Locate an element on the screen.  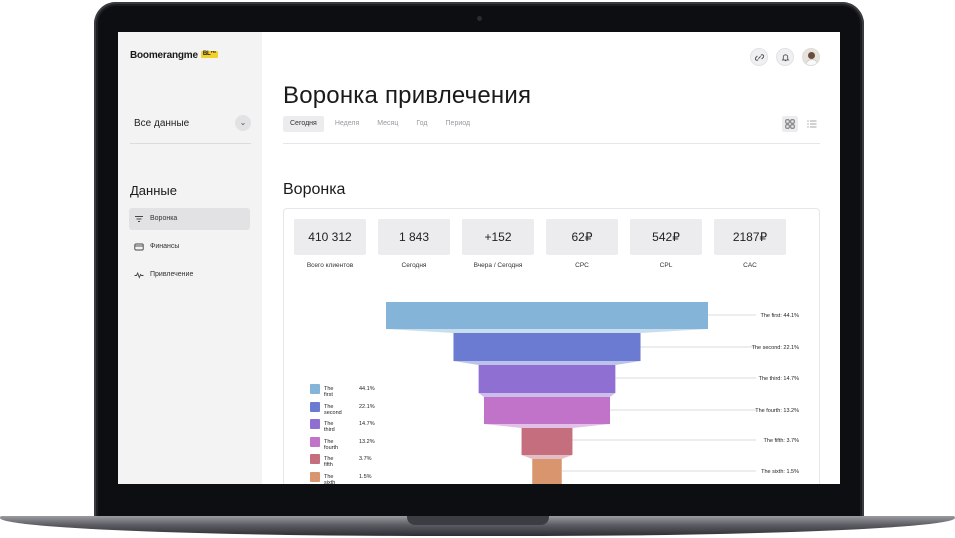
sidebar-nav: Воронка Финансы Привлечение is located at coordinates (189, 250).